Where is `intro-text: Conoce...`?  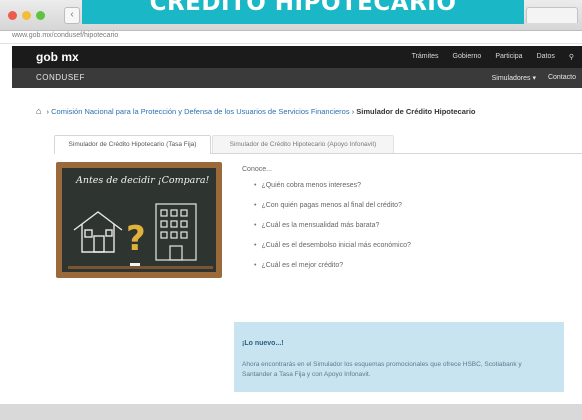 intro-text: Conoce... is located at coordinates (257, 169).